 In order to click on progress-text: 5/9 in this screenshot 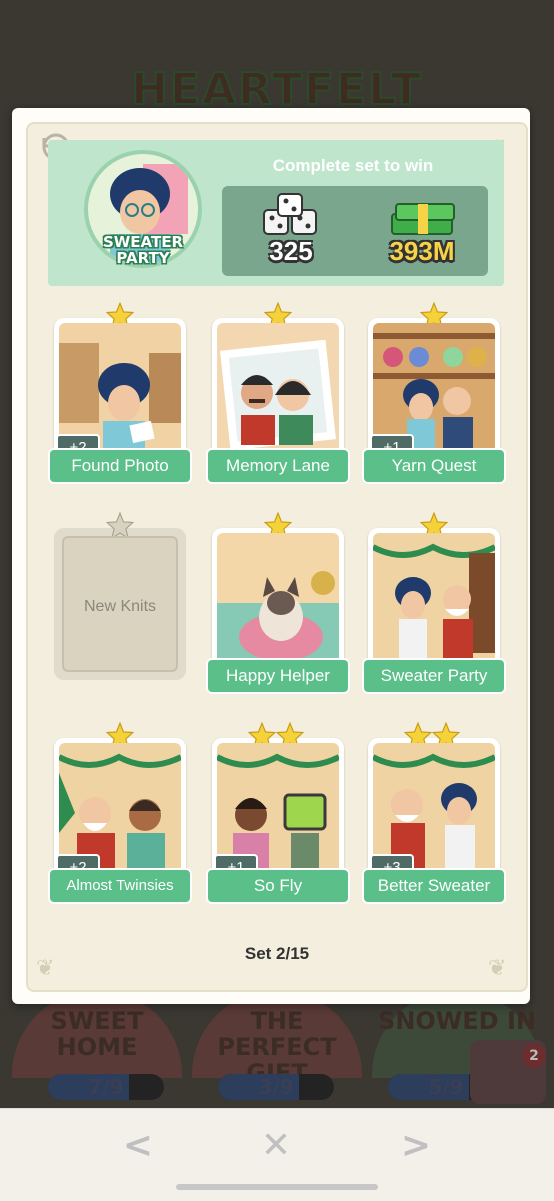, I will do `click(446, 1087)`.